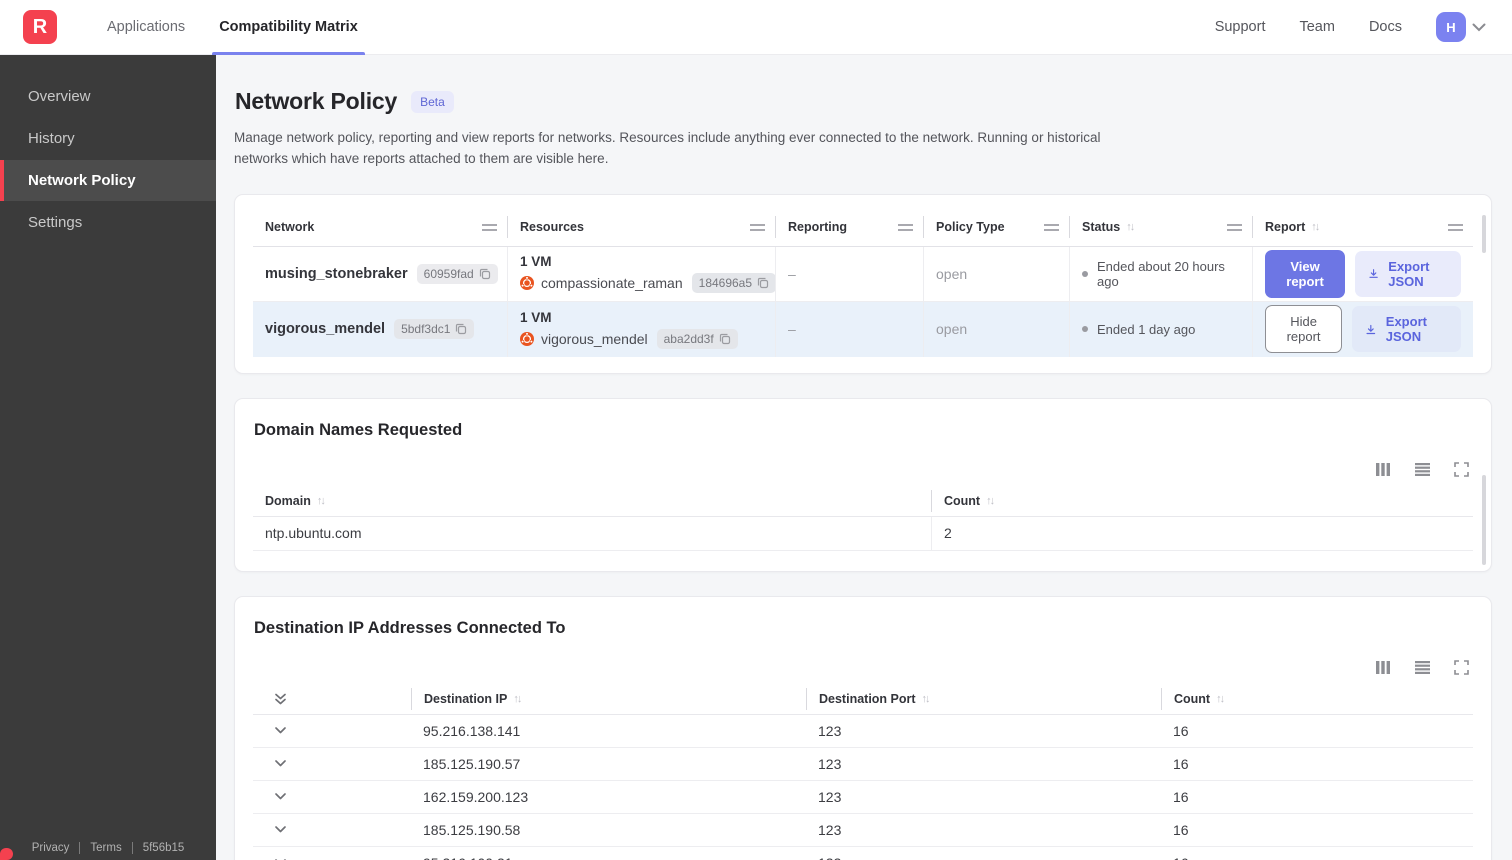 Image resolution: width=1512 pixels, height=860 pixels. I want to click on topbar-right: Support Team Docs H, so click(1363, 27).